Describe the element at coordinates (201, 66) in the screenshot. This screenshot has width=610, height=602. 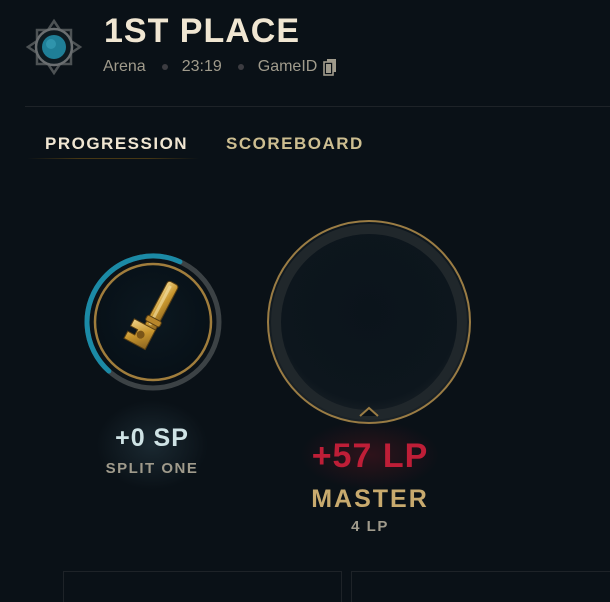
I see `game-duration: 23:19` at that location.